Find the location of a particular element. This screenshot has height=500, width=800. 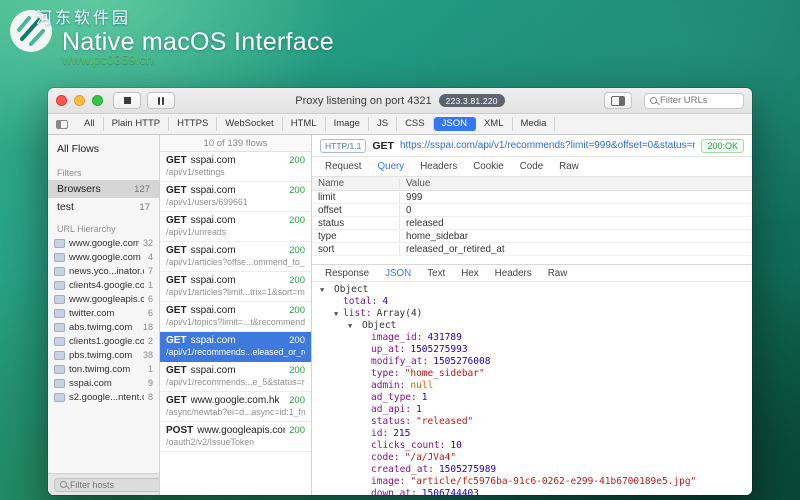

minimize-button is located at coordinates (79, 100).